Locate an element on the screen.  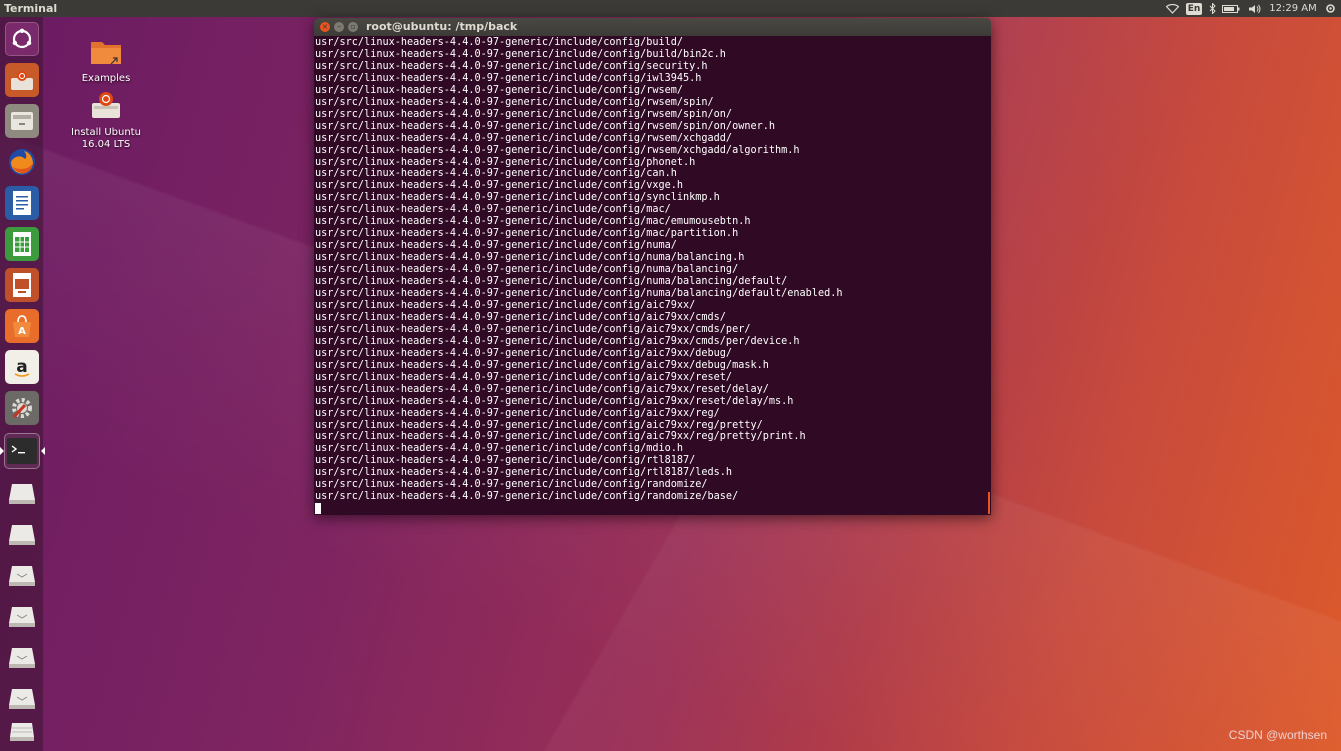
maximize-icon: ▫ is located at coordinates (353, 26).